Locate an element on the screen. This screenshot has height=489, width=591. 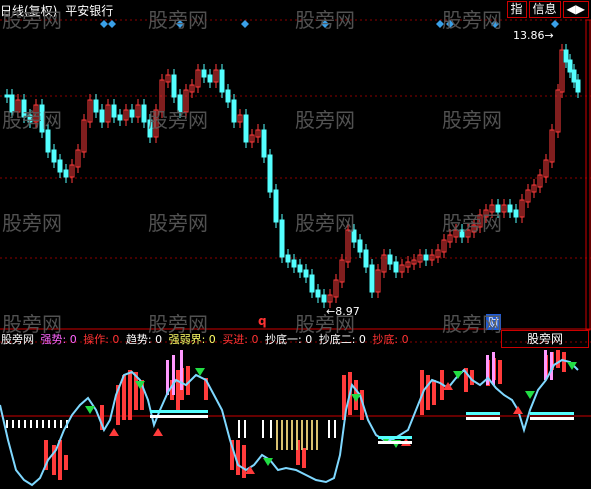
period-label: 日线(复权) is located at coordinates (28, 11).